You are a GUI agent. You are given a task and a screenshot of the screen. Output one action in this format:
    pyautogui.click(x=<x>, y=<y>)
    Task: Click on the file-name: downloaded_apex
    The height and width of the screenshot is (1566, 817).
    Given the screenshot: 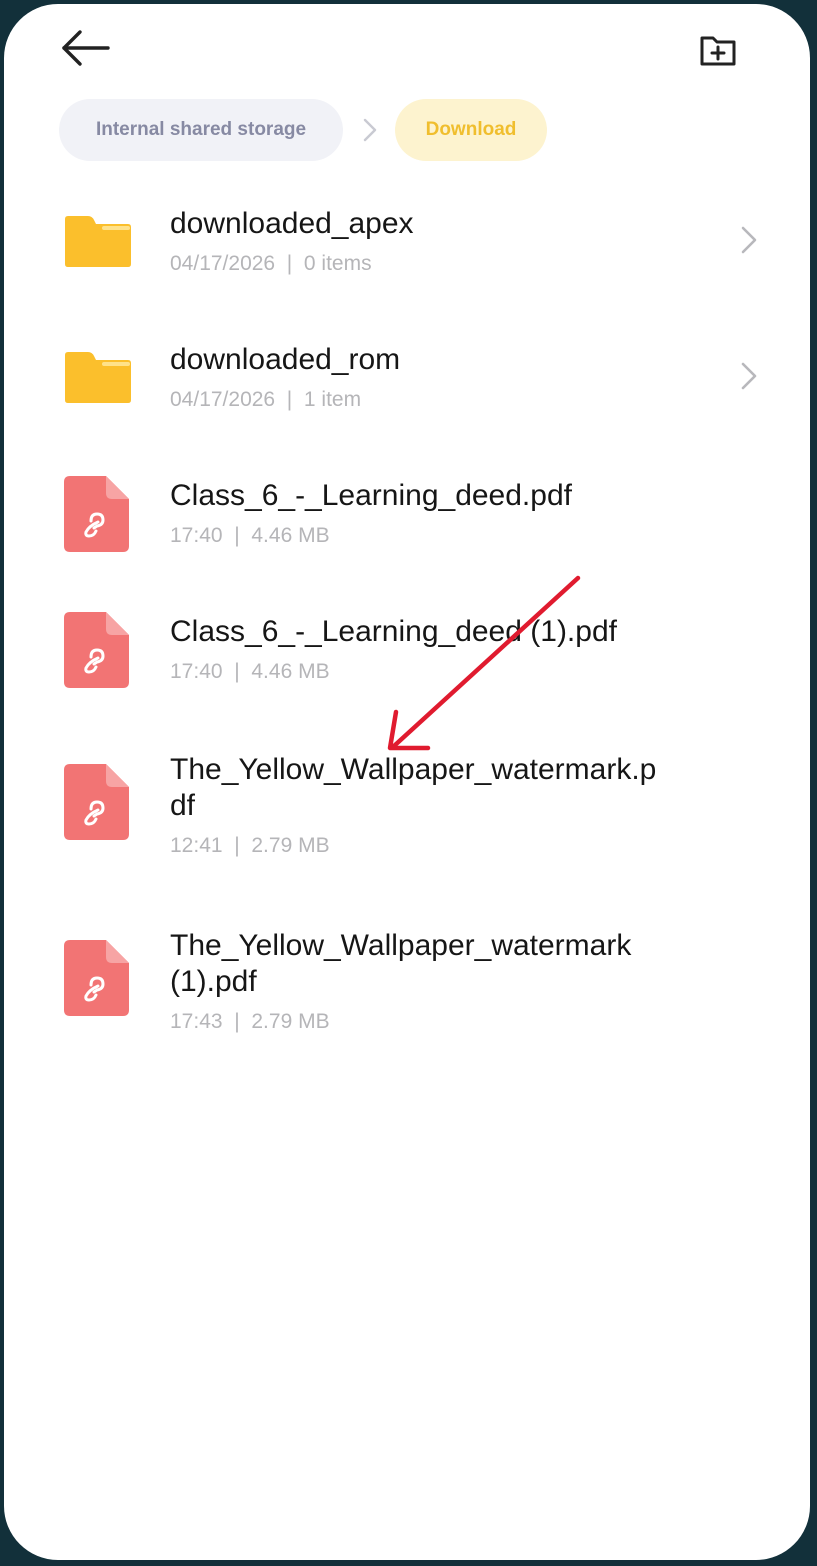 What is the action you would take?
    pyautogui.click(x=292, y=223)
    